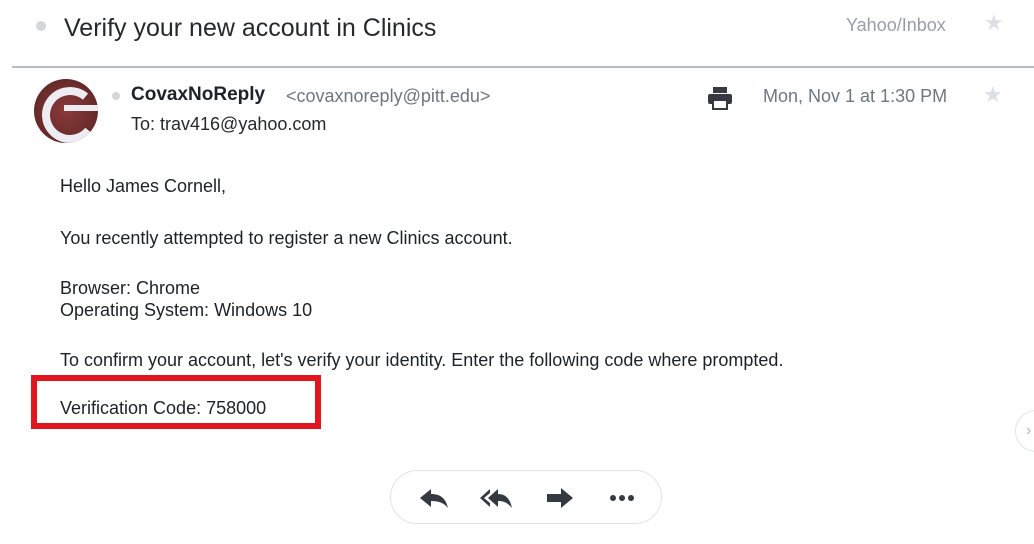  I want to click on reply-all-icon, so click(496, 498).